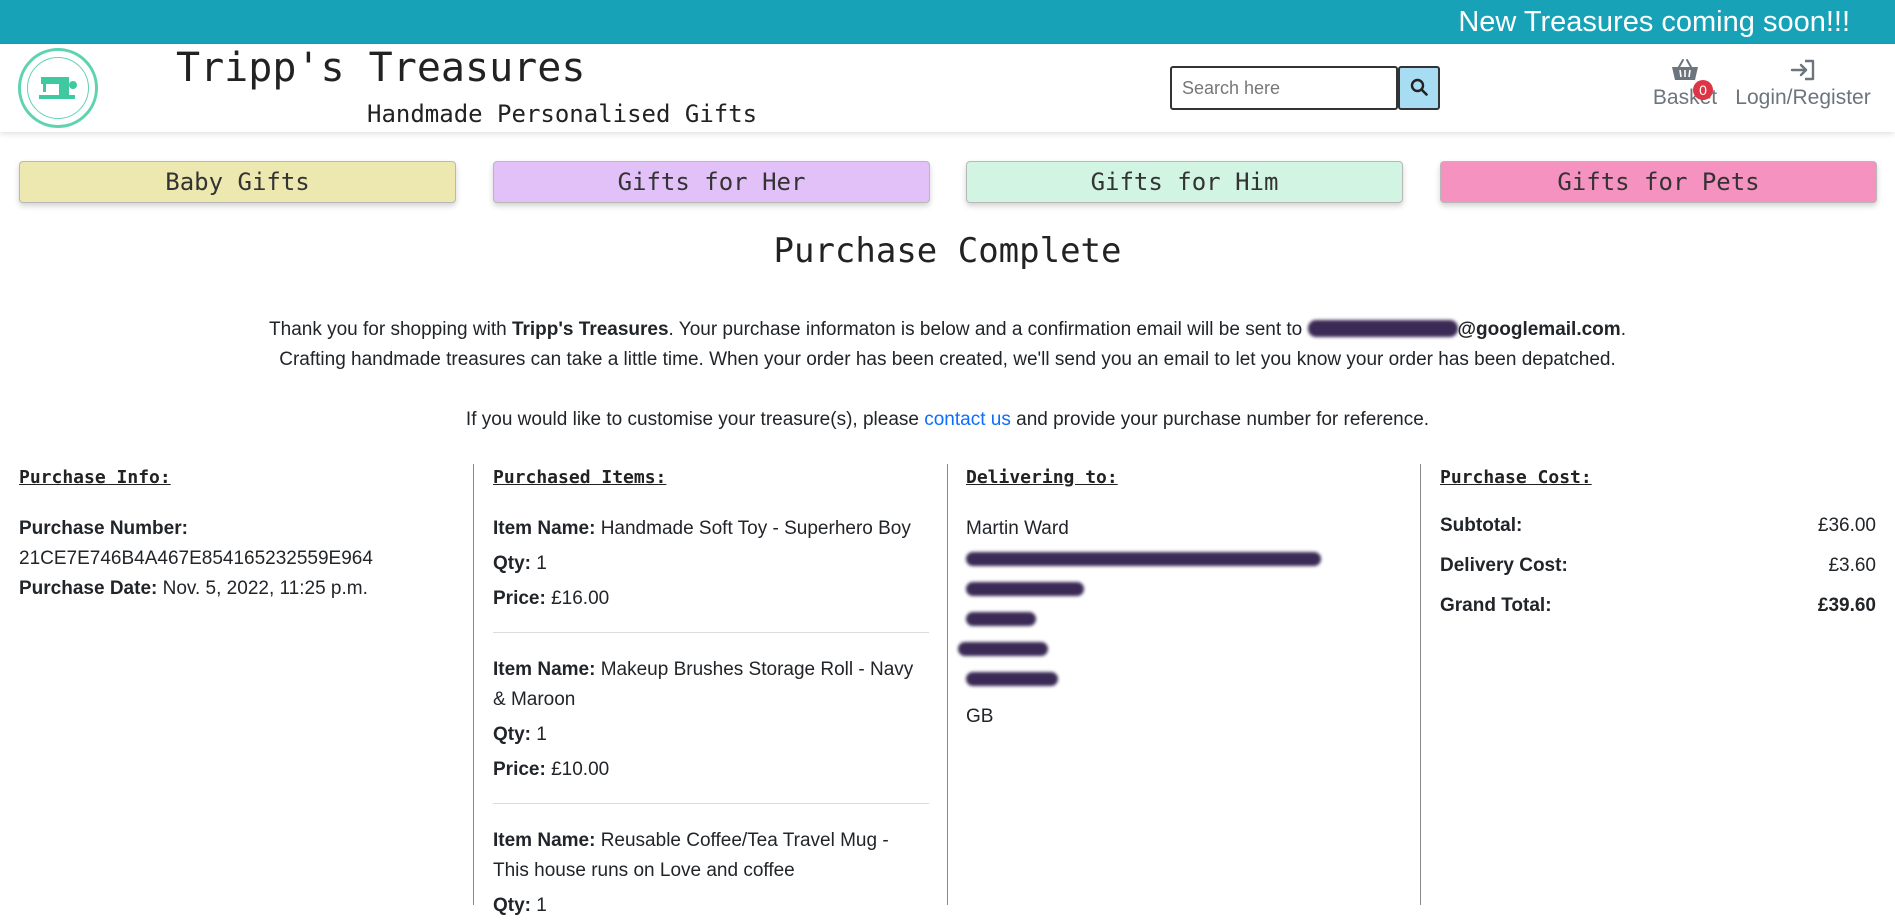 Image resolution: width=1895 pixels, height=921 pixels. Describe the element at coordinates (1284, 88) in the screenshot. I see `search-input` at that location.